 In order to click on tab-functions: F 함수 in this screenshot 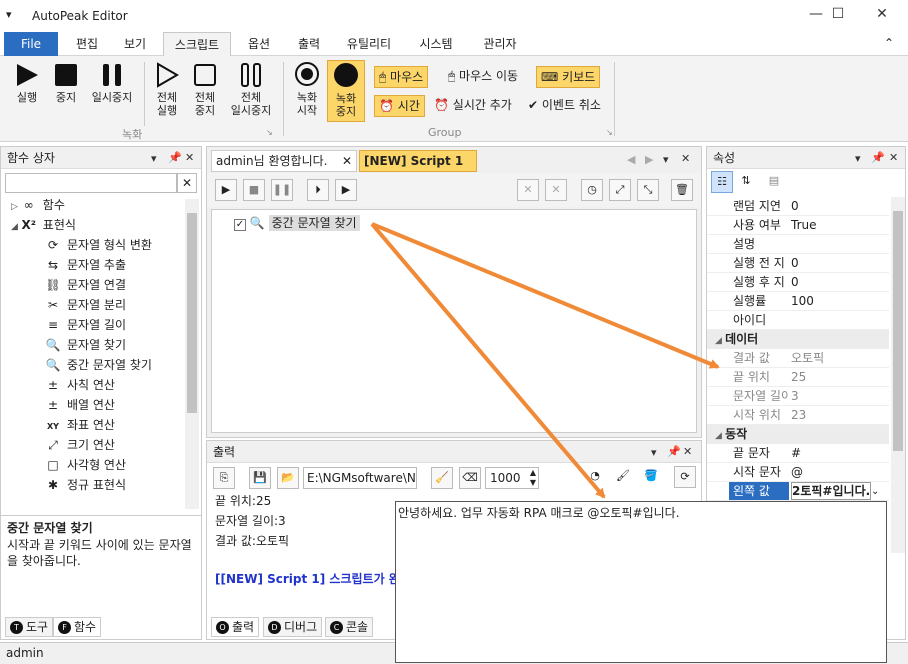, I will do `click(77, 627)`.